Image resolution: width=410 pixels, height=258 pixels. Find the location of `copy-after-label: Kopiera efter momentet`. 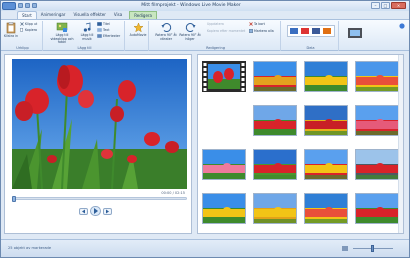

copy-after-label: Kopiera efter momentet is located at coordinates (226, 31).